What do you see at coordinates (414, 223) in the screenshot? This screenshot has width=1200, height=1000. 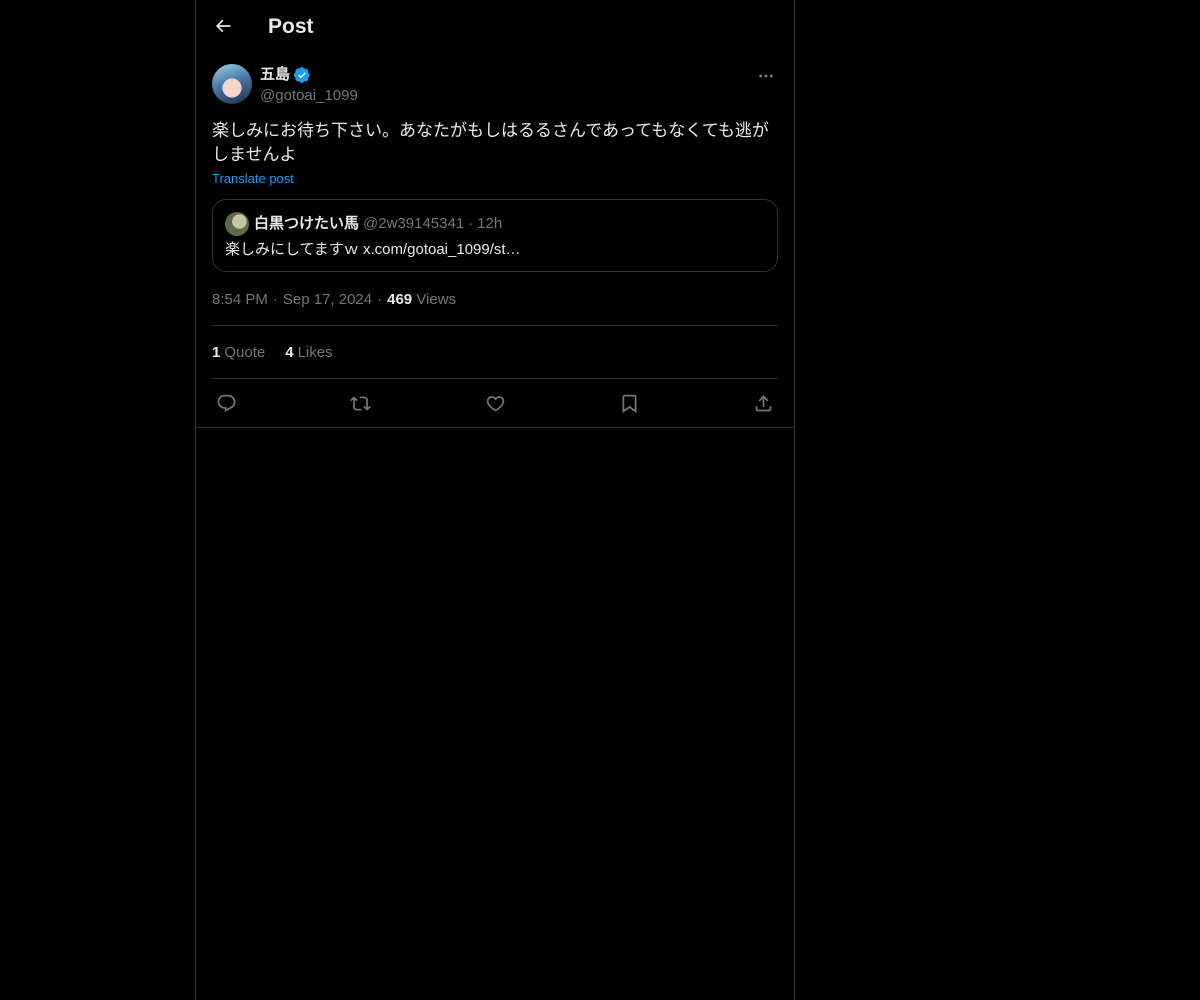 I see `quoted-author-handle: @2w39145341` at bounding box center [414, 223].